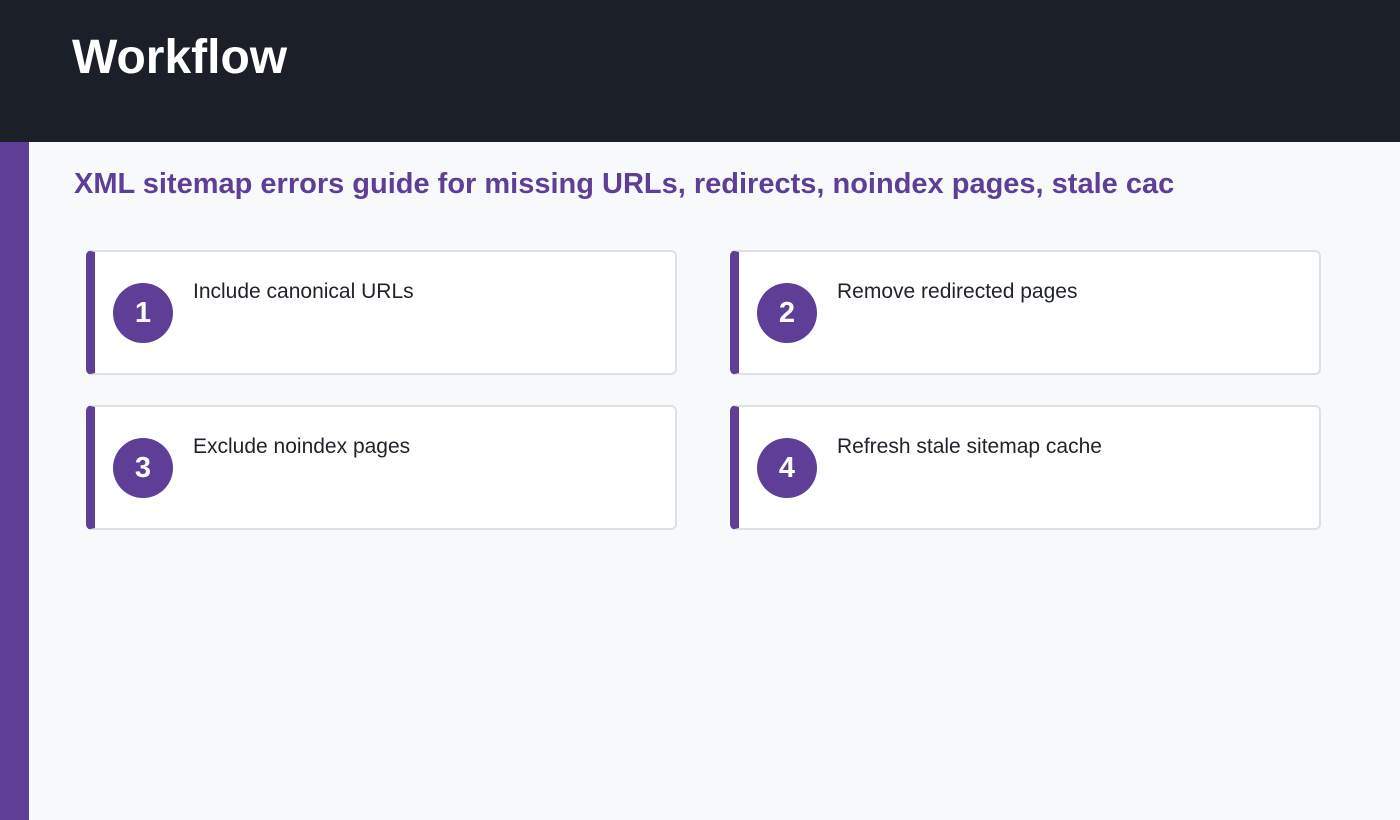  Describe the element at coordinates (143, 313) in the screenshot. I see `step-number-badge: 1` at that location.